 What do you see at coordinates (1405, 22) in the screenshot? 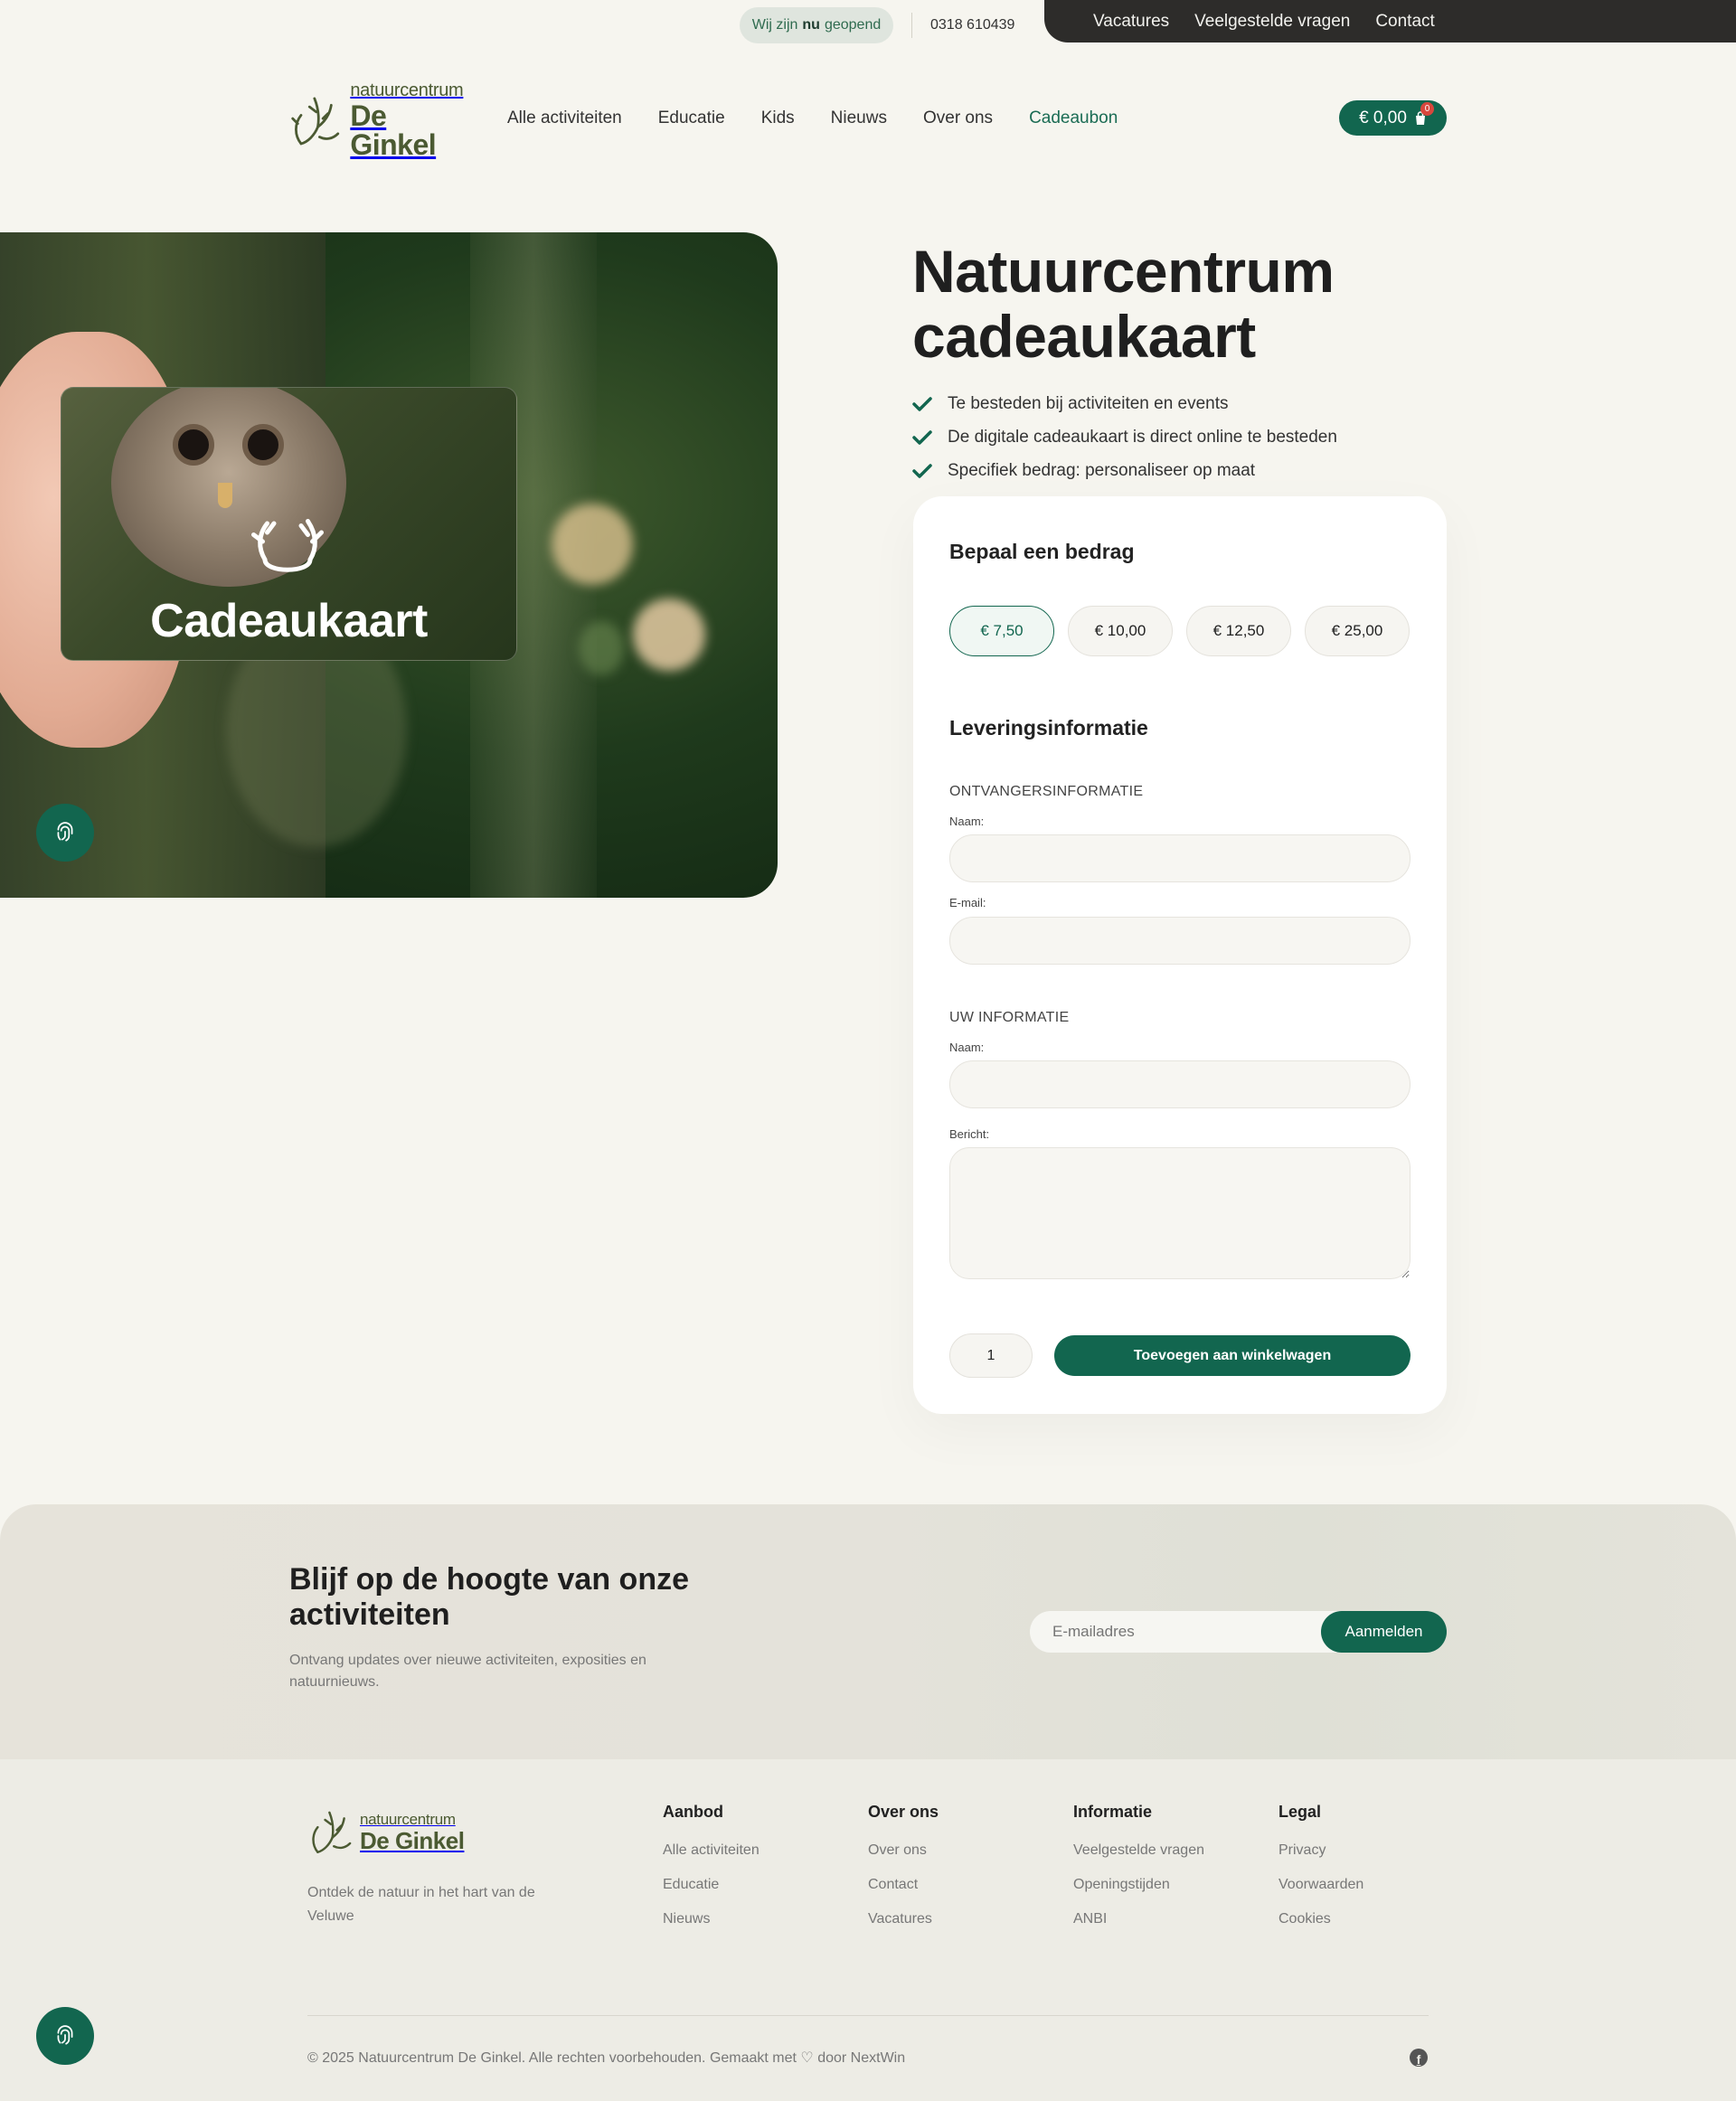
I see `utility-link-contact: Contact` at bounding box center [1405, 22].